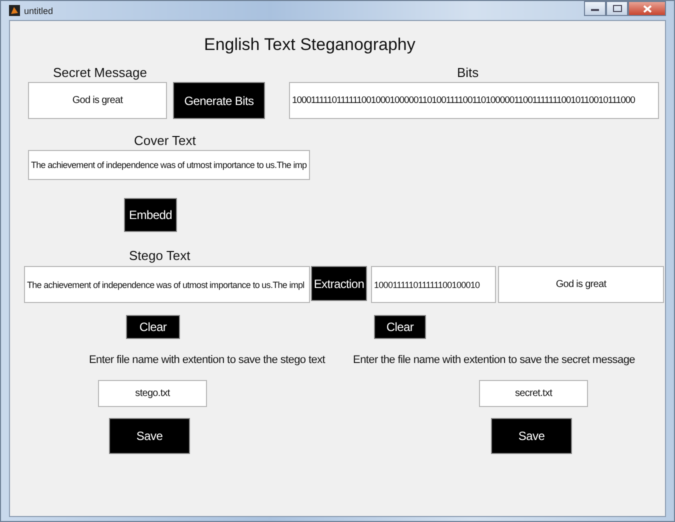 This screenshot has height=522, width=675. Describe the element at coordinates (581, 284) in the screenshot. I see `extracted-message-field: God is great` at that location.